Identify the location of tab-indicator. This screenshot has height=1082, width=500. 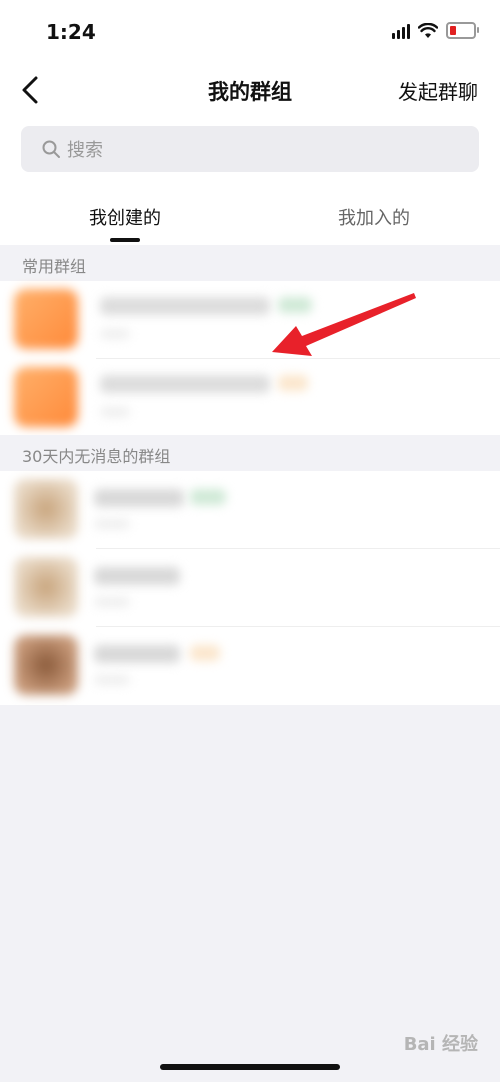
(125, 240).